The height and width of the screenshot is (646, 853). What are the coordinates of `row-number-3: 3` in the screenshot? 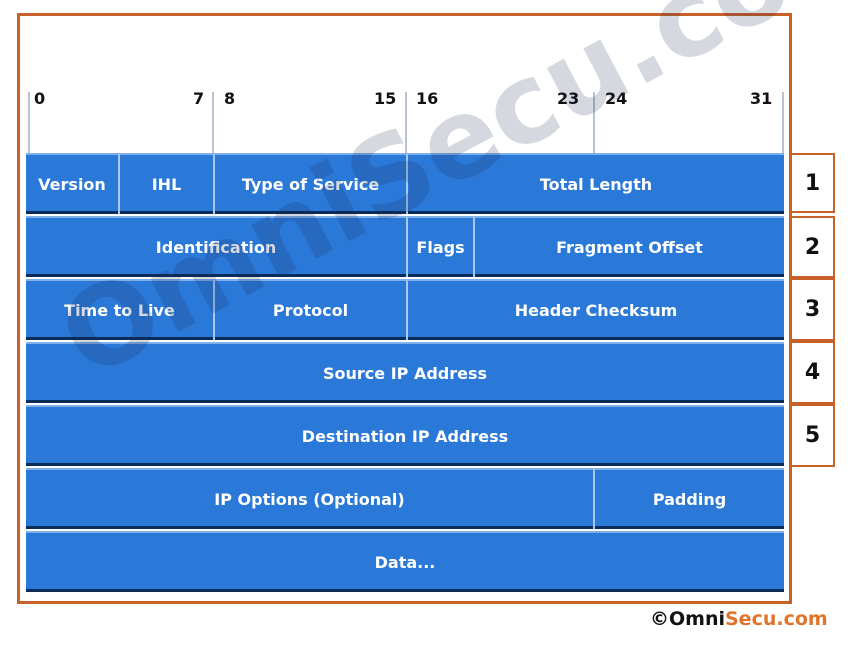 It's located at (813, 309).